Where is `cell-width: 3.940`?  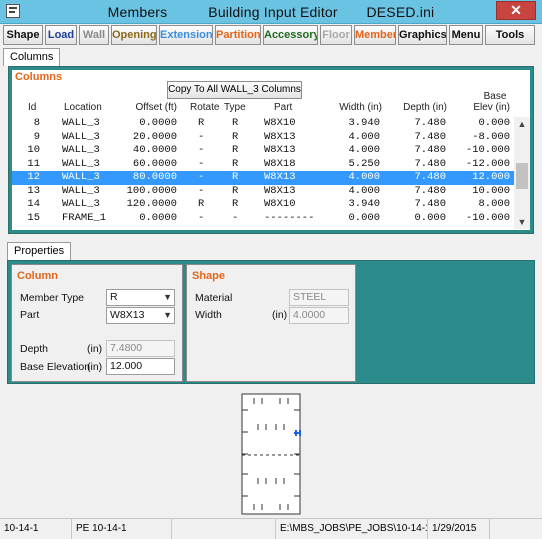
cell-width: 3.940 is located at coordinates (364, 123).